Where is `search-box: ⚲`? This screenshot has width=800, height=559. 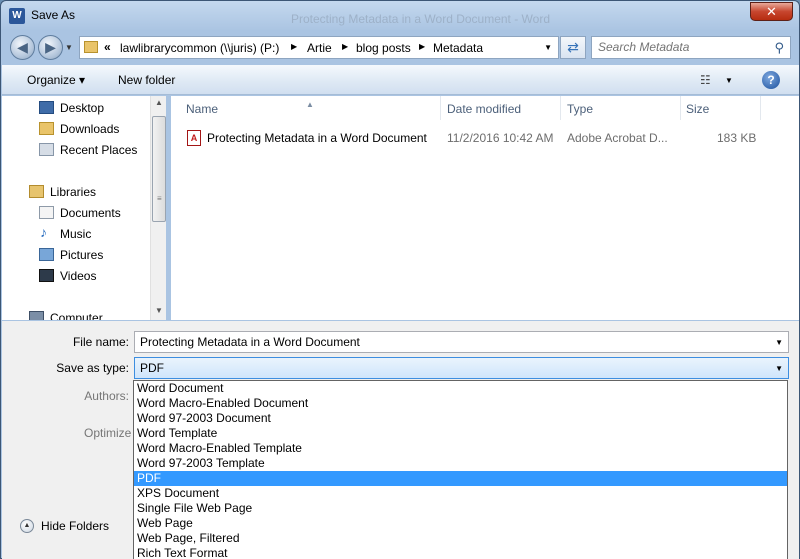
search-box: ⚲ is located at coordinates (691, 47).